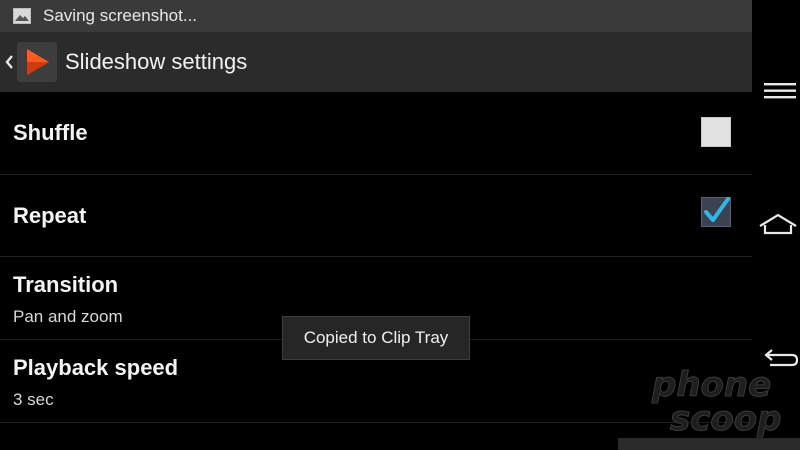  I want to click on home-icon, so click(777, 223).